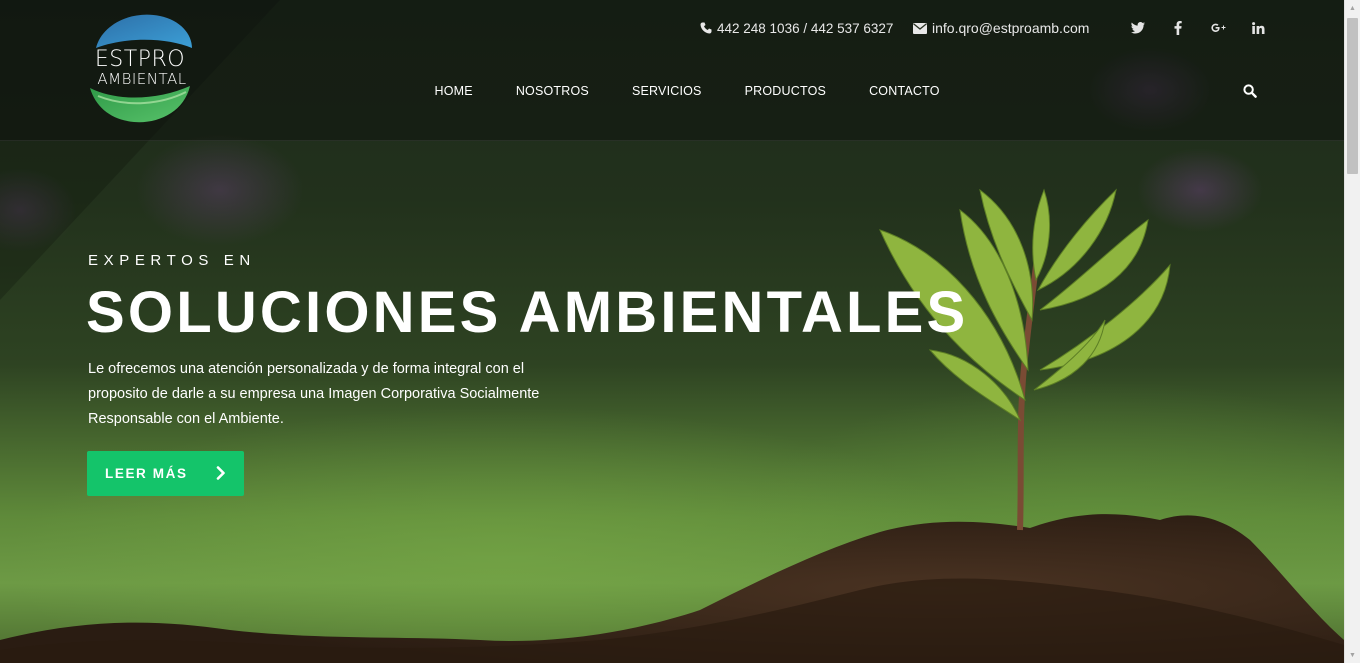 This screenshot has width=1360, height=663. What do you see at coordinates (552, 91) in the screenshot?
I see `nav-item-nosotros: NOSOTROS` at bounding box center [552, 91].